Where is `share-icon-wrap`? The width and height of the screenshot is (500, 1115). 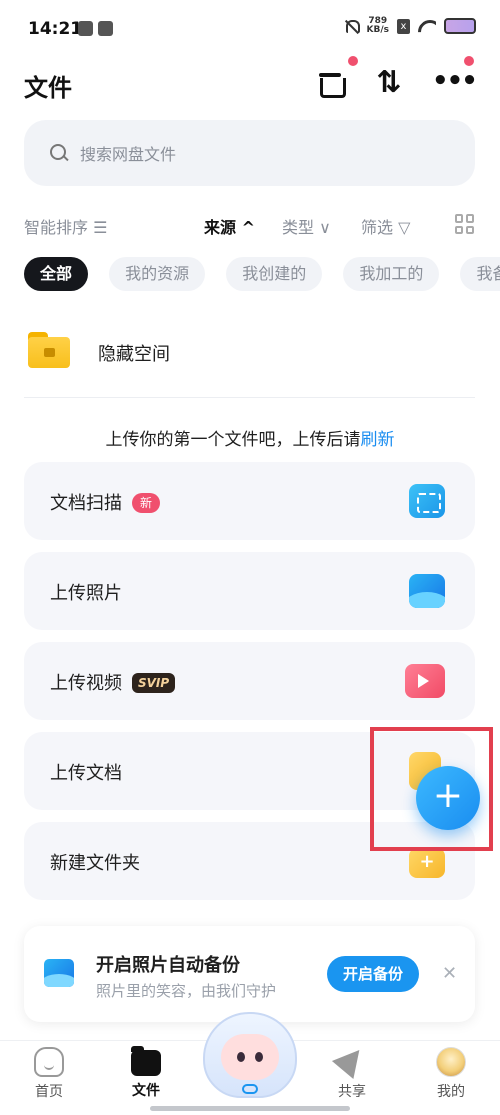 share-icon-wrap is located at coordinates (351, 1060).